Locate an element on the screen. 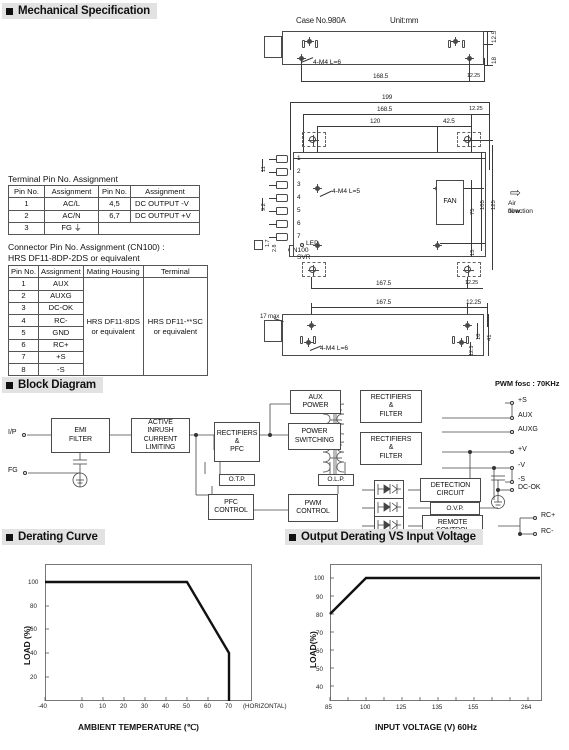 This screenshot has height=750, width=569. ytick-20: 20 is located at coordinates (33, 677).